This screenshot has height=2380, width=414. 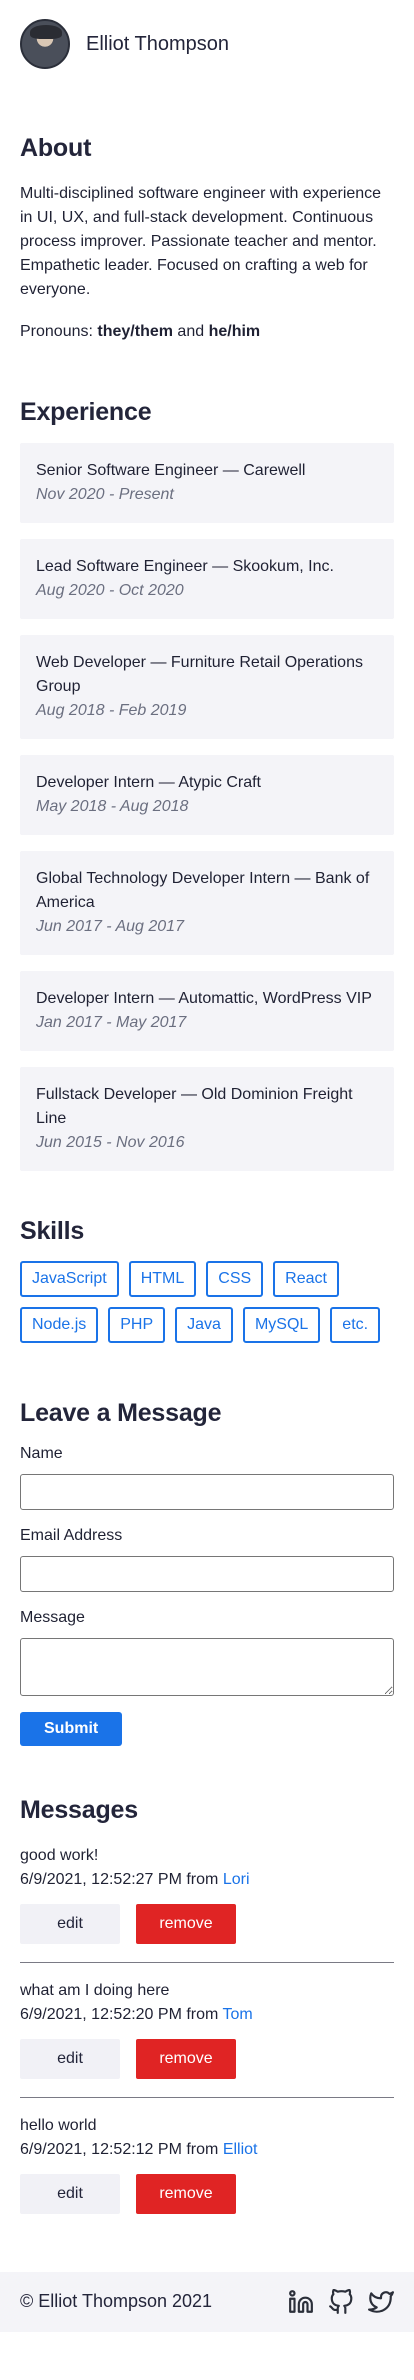 What do you see at coordinates (101, 2014) in the screenshot?
I see `message-timestamp: 6/9/2021, 12:52:20 PM` at bounding box center [101, 2014].